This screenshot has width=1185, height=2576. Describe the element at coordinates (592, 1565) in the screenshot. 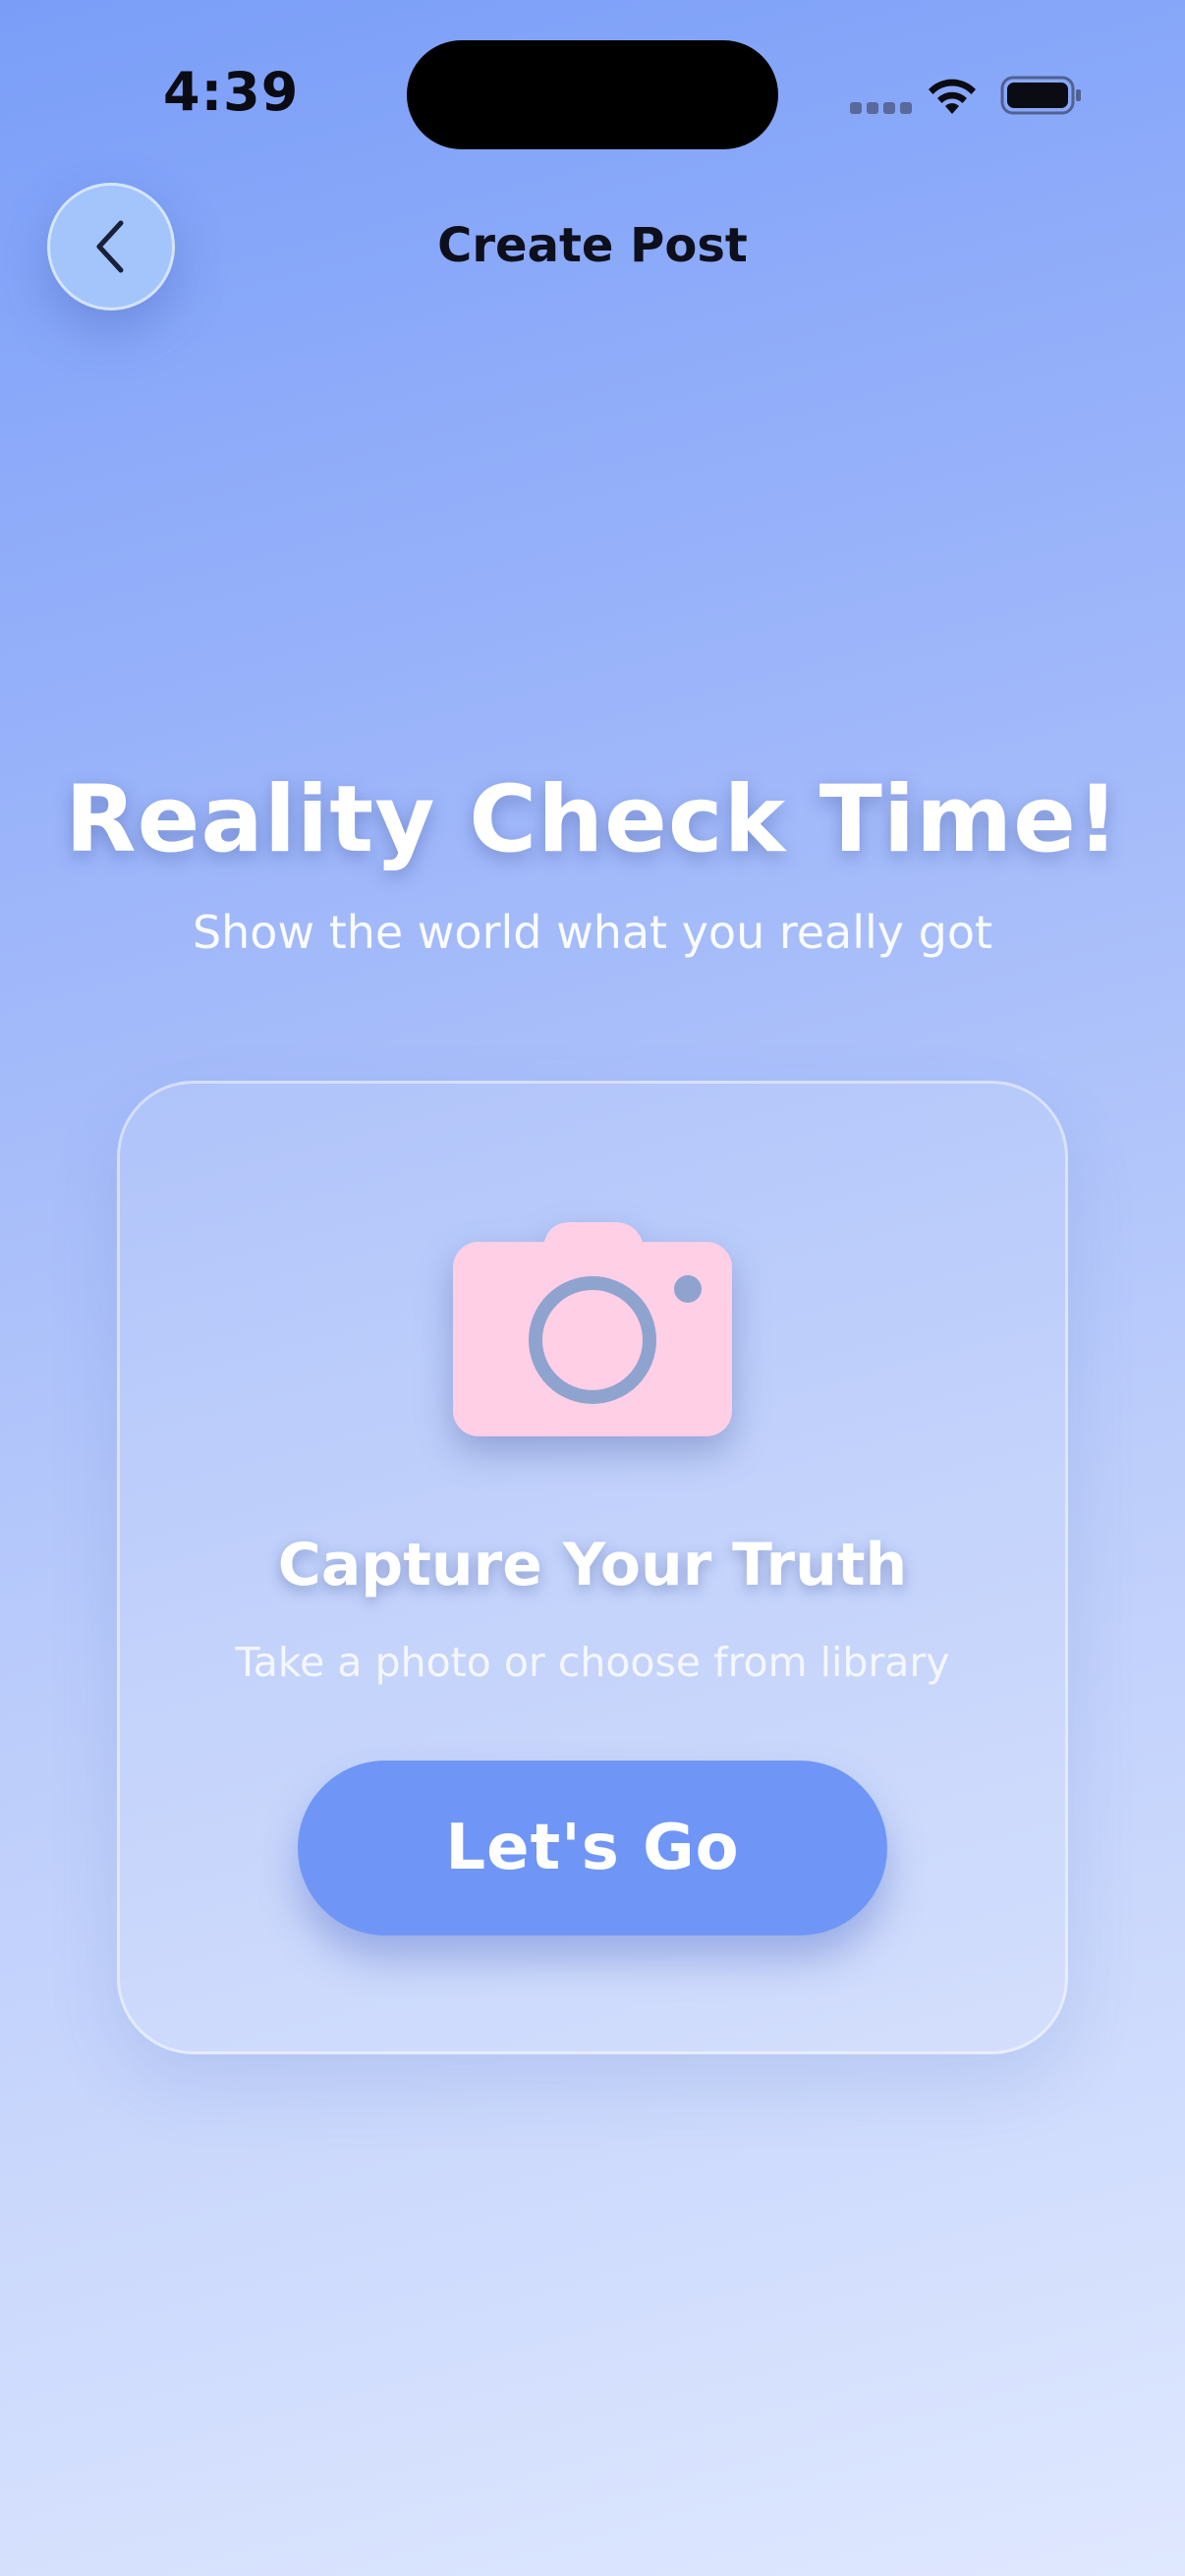

I see `card-title: Capture Your Truth` at that location.